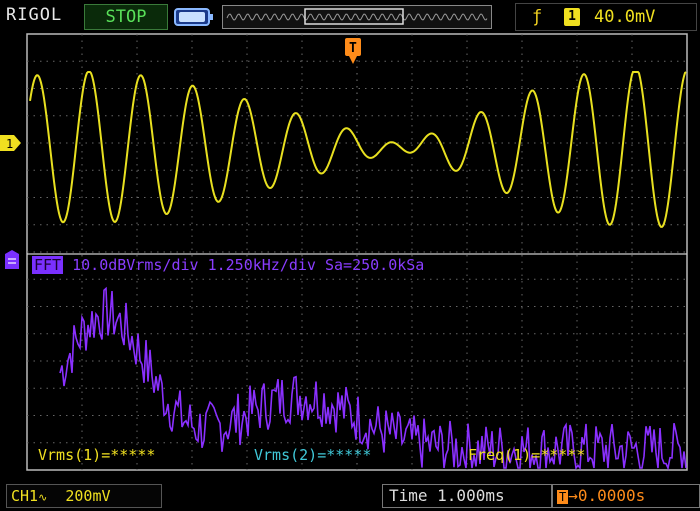 The image size is (700, 511). Describe the element at coordinates (350, 496) in the screenshot. I see `settings-bar: CH1∿ 200mV Time 1.000ms T →0.0000s` at that location.